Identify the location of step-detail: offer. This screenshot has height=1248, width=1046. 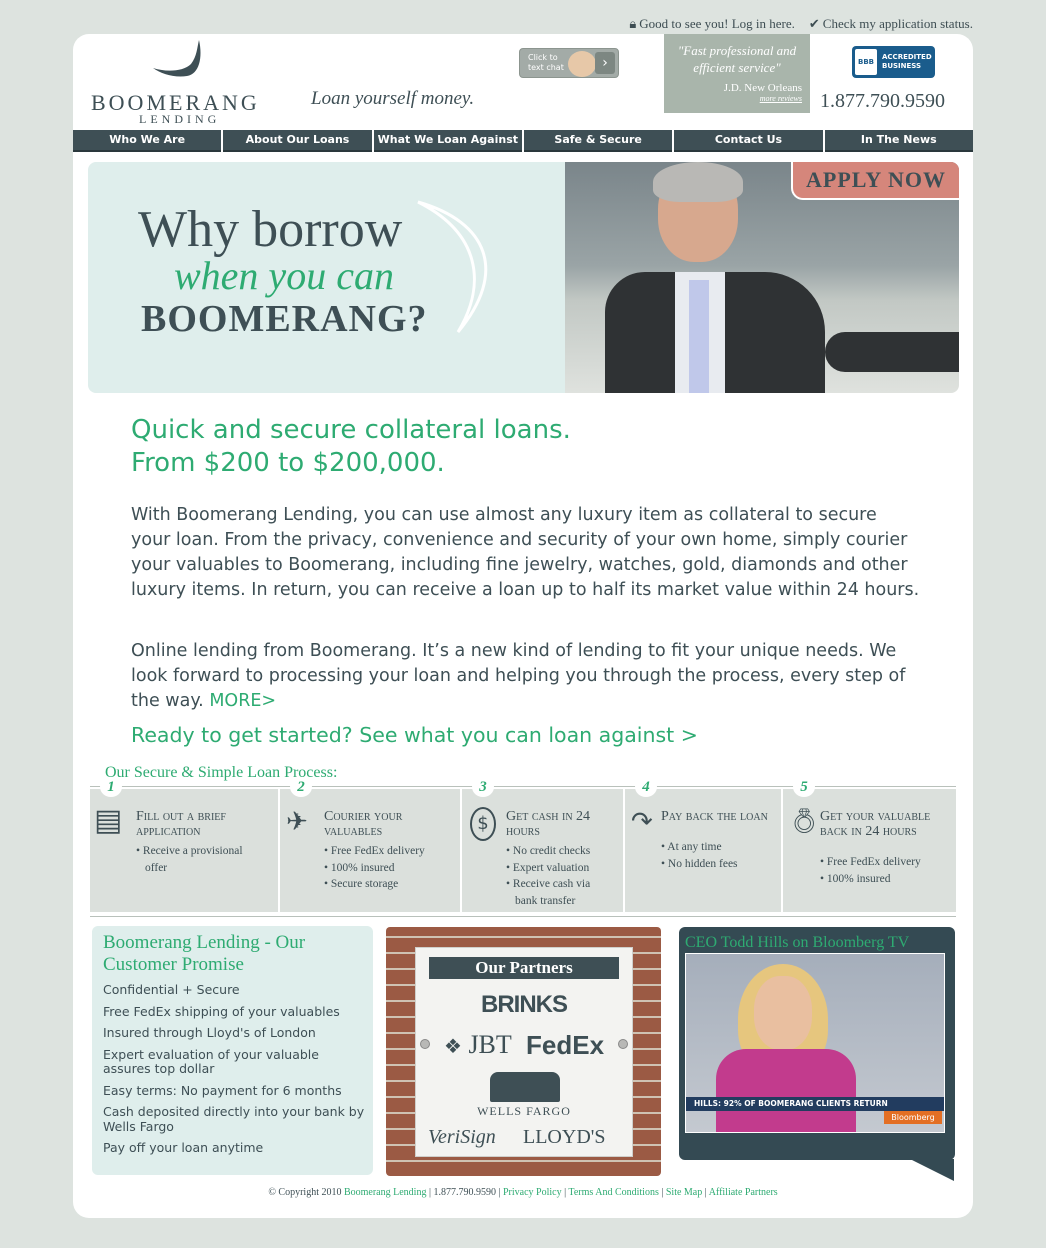
(156, 867).